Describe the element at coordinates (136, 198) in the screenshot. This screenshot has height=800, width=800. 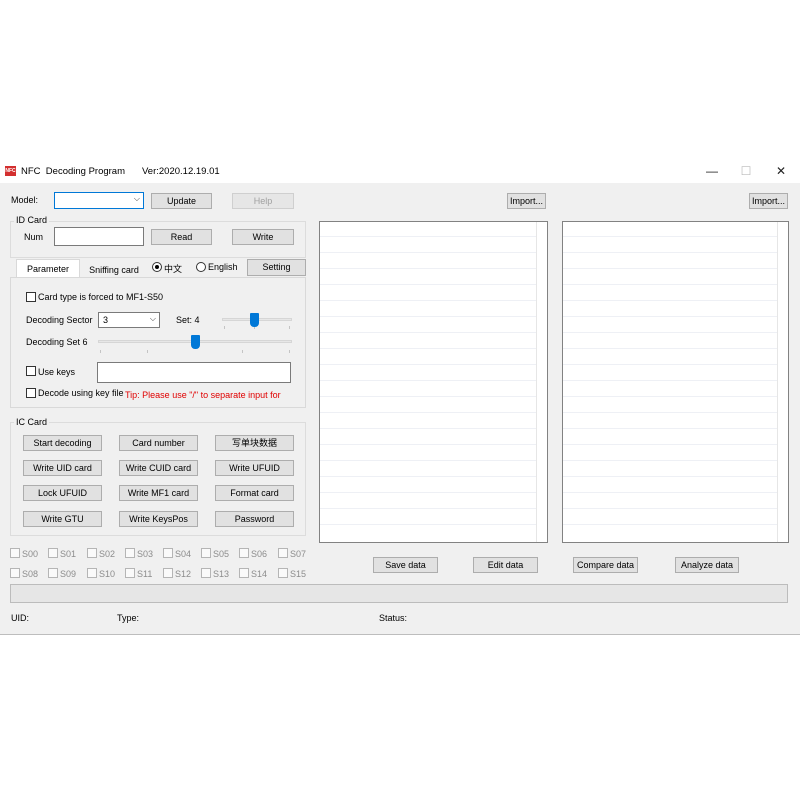
I see `chevron-down-icon: ⌵` at that location.